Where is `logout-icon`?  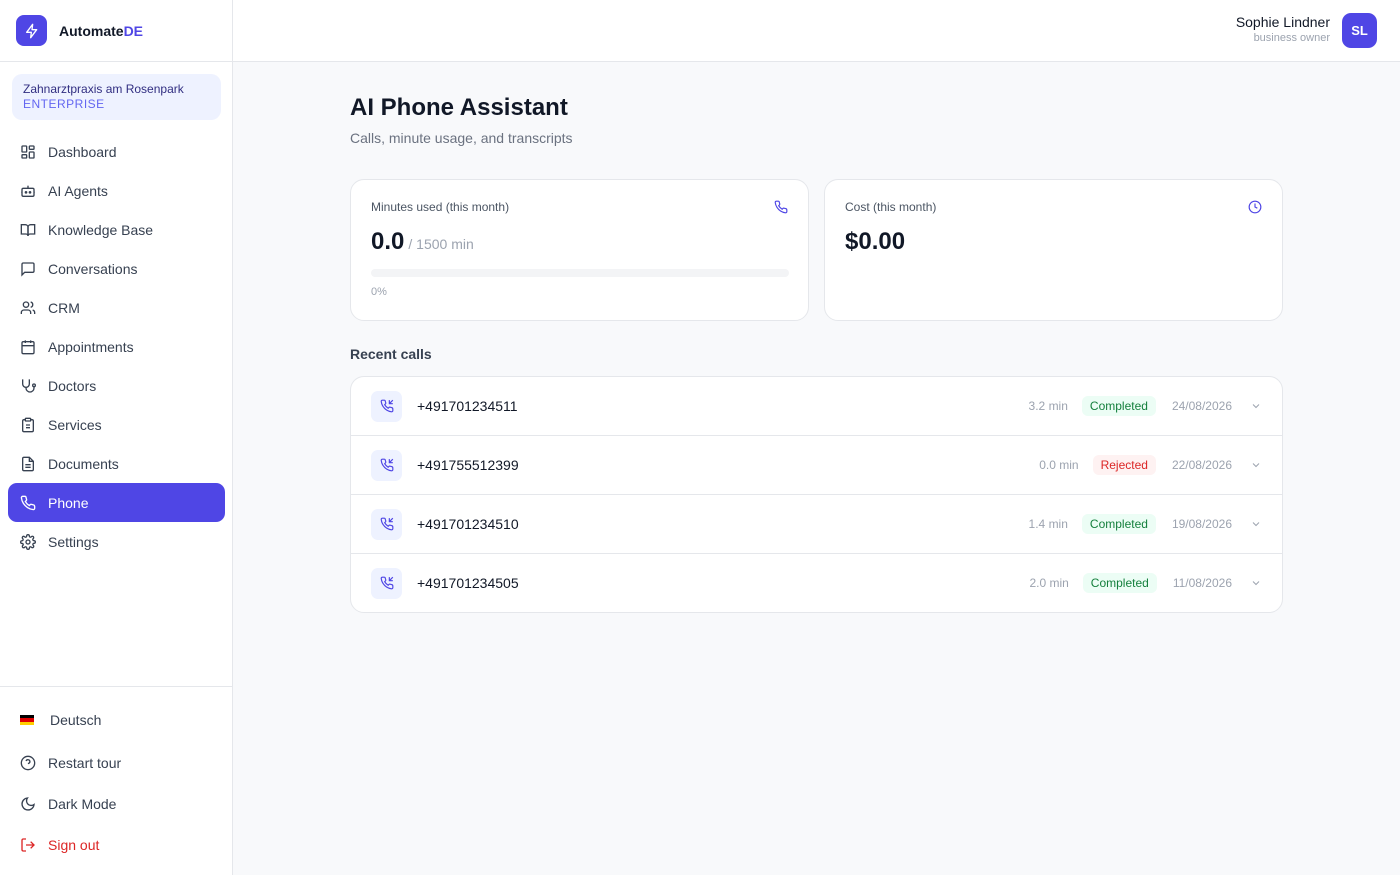
logout-icon is located at coordinates (28, 845).